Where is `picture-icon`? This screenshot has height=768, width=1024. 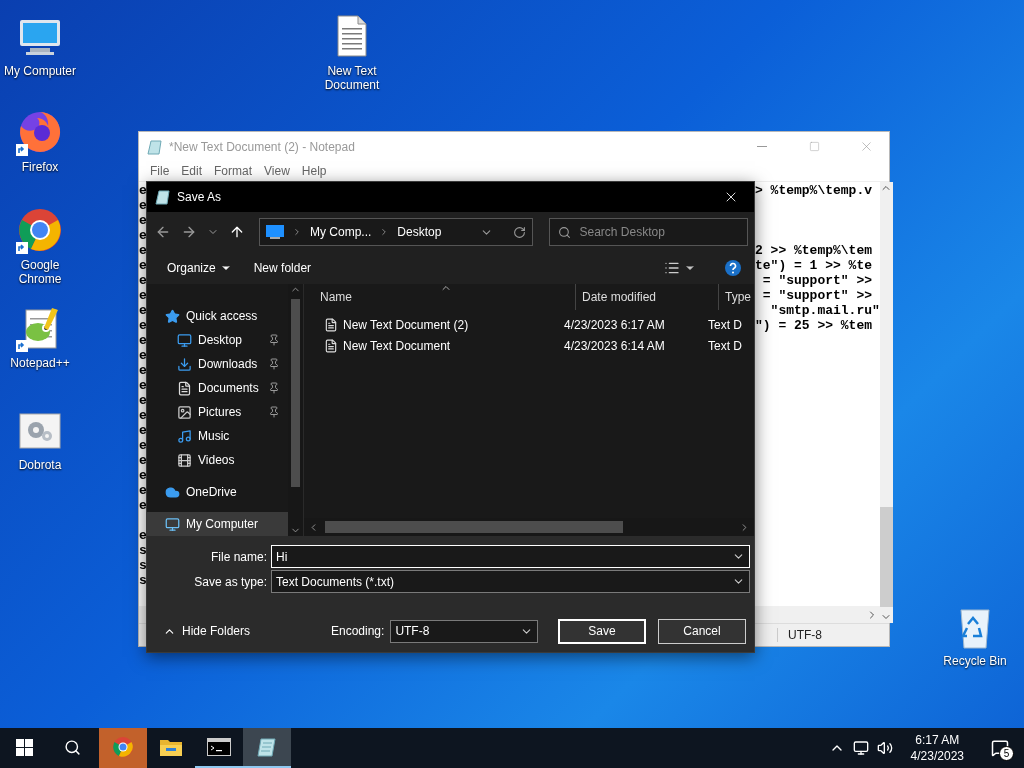 picture-icon is located at coordinates (184, 412).